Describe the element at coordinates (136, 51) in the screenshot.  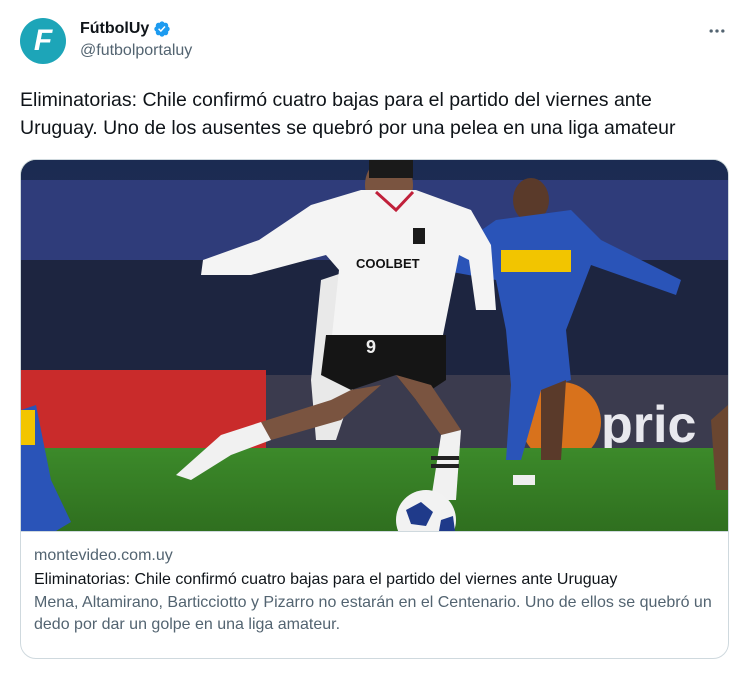
I see `author-handle: @futbolportaluy` at that location.